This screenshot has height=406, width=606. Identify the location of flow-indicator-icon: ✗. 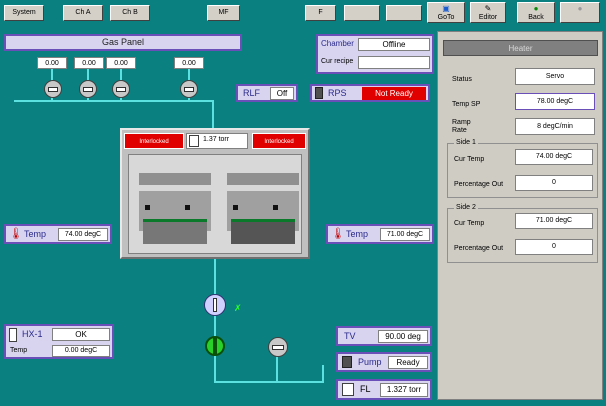
(238, 308).